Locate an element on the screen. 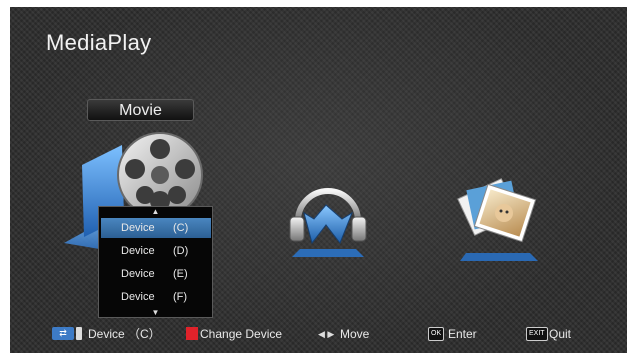 This screenshot has height=361, width=637. current-device-label: Device （C） is located at coordinates (124, 334).